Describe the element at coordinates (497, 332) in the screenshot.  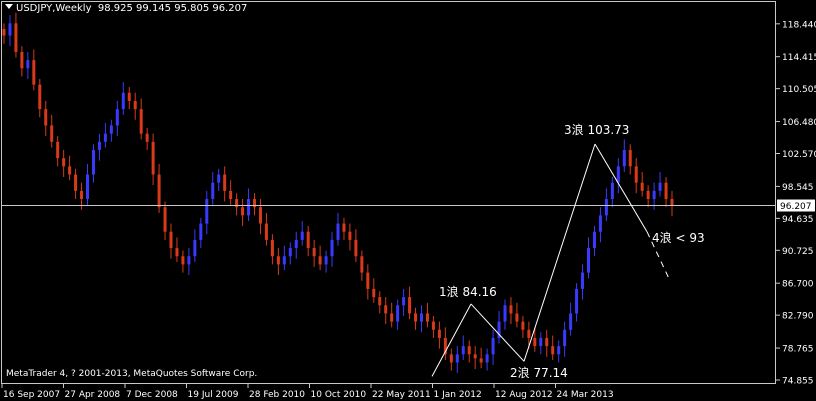
I see `wave-line` at that location.